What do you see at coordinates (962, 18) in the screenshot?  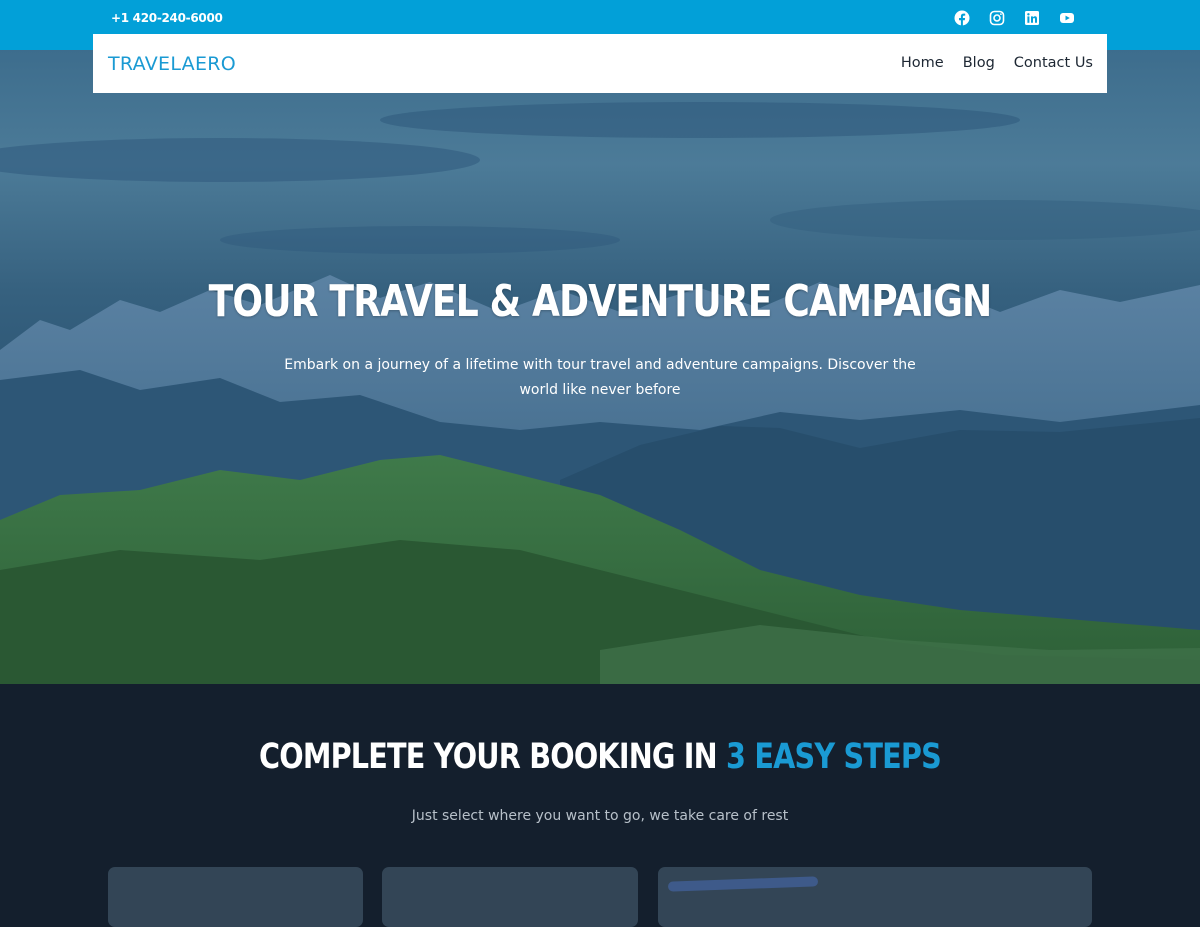 I see `facebook-icon` at bounding box center [962, 18].